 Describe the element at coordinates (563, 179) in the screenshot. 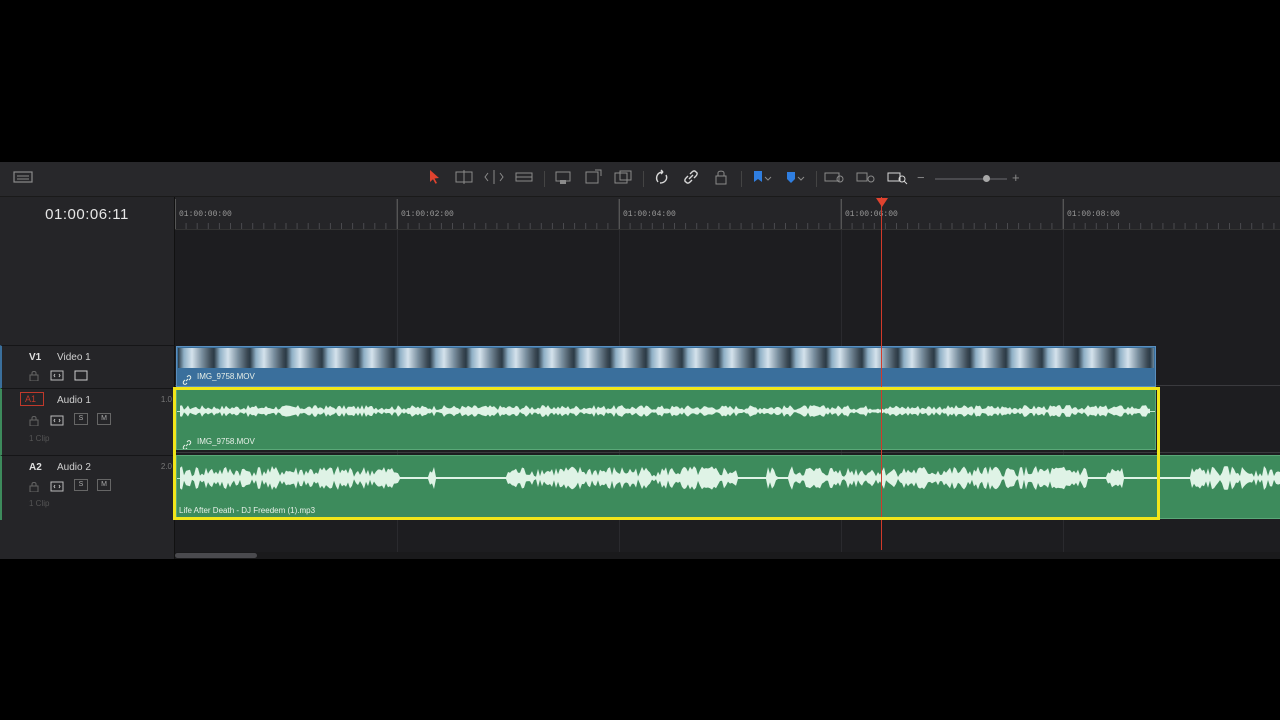

I see `insert-clip-icon` at that location.